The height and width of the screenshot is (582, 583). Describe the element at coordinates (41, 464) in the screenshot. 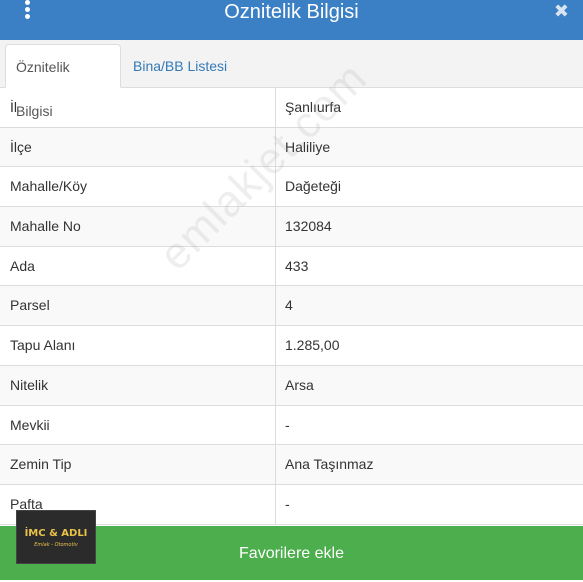

I see `attribute-key: Zemin Tip` at that location.